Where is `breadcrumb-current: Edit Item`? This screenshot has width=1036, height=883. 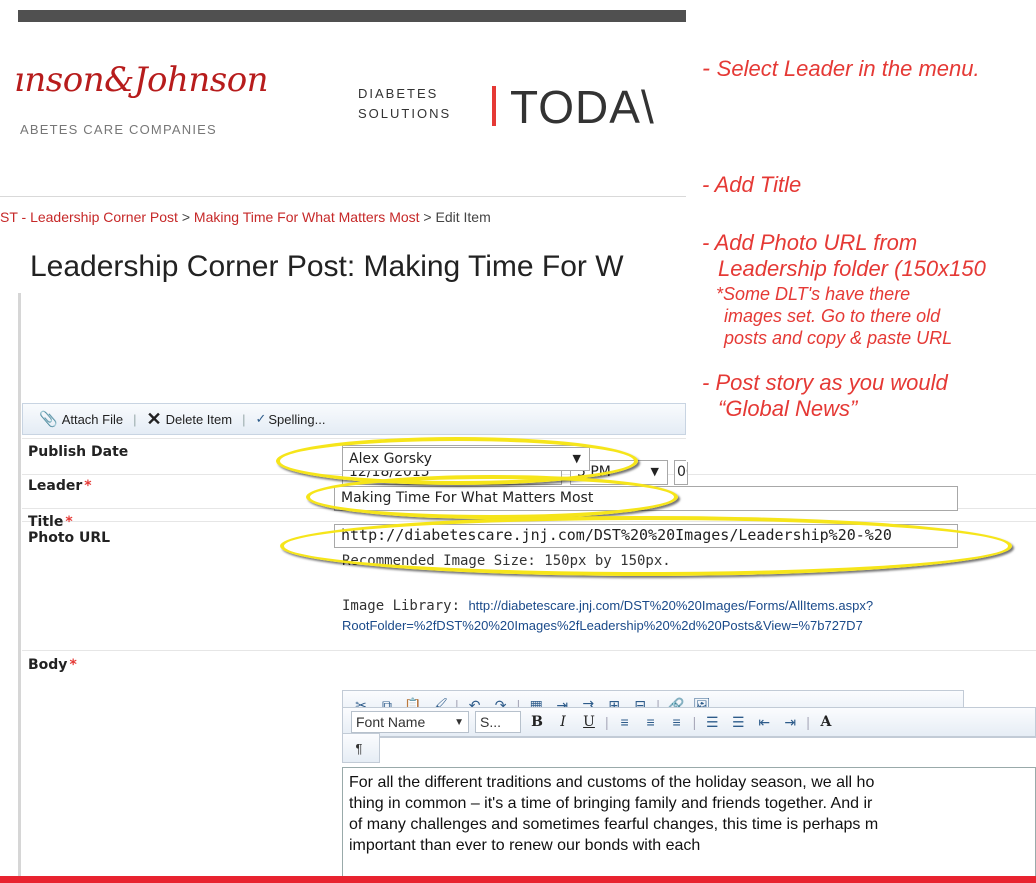 breadcrumb-current: Edit Item is located at coordinates (463, 217).